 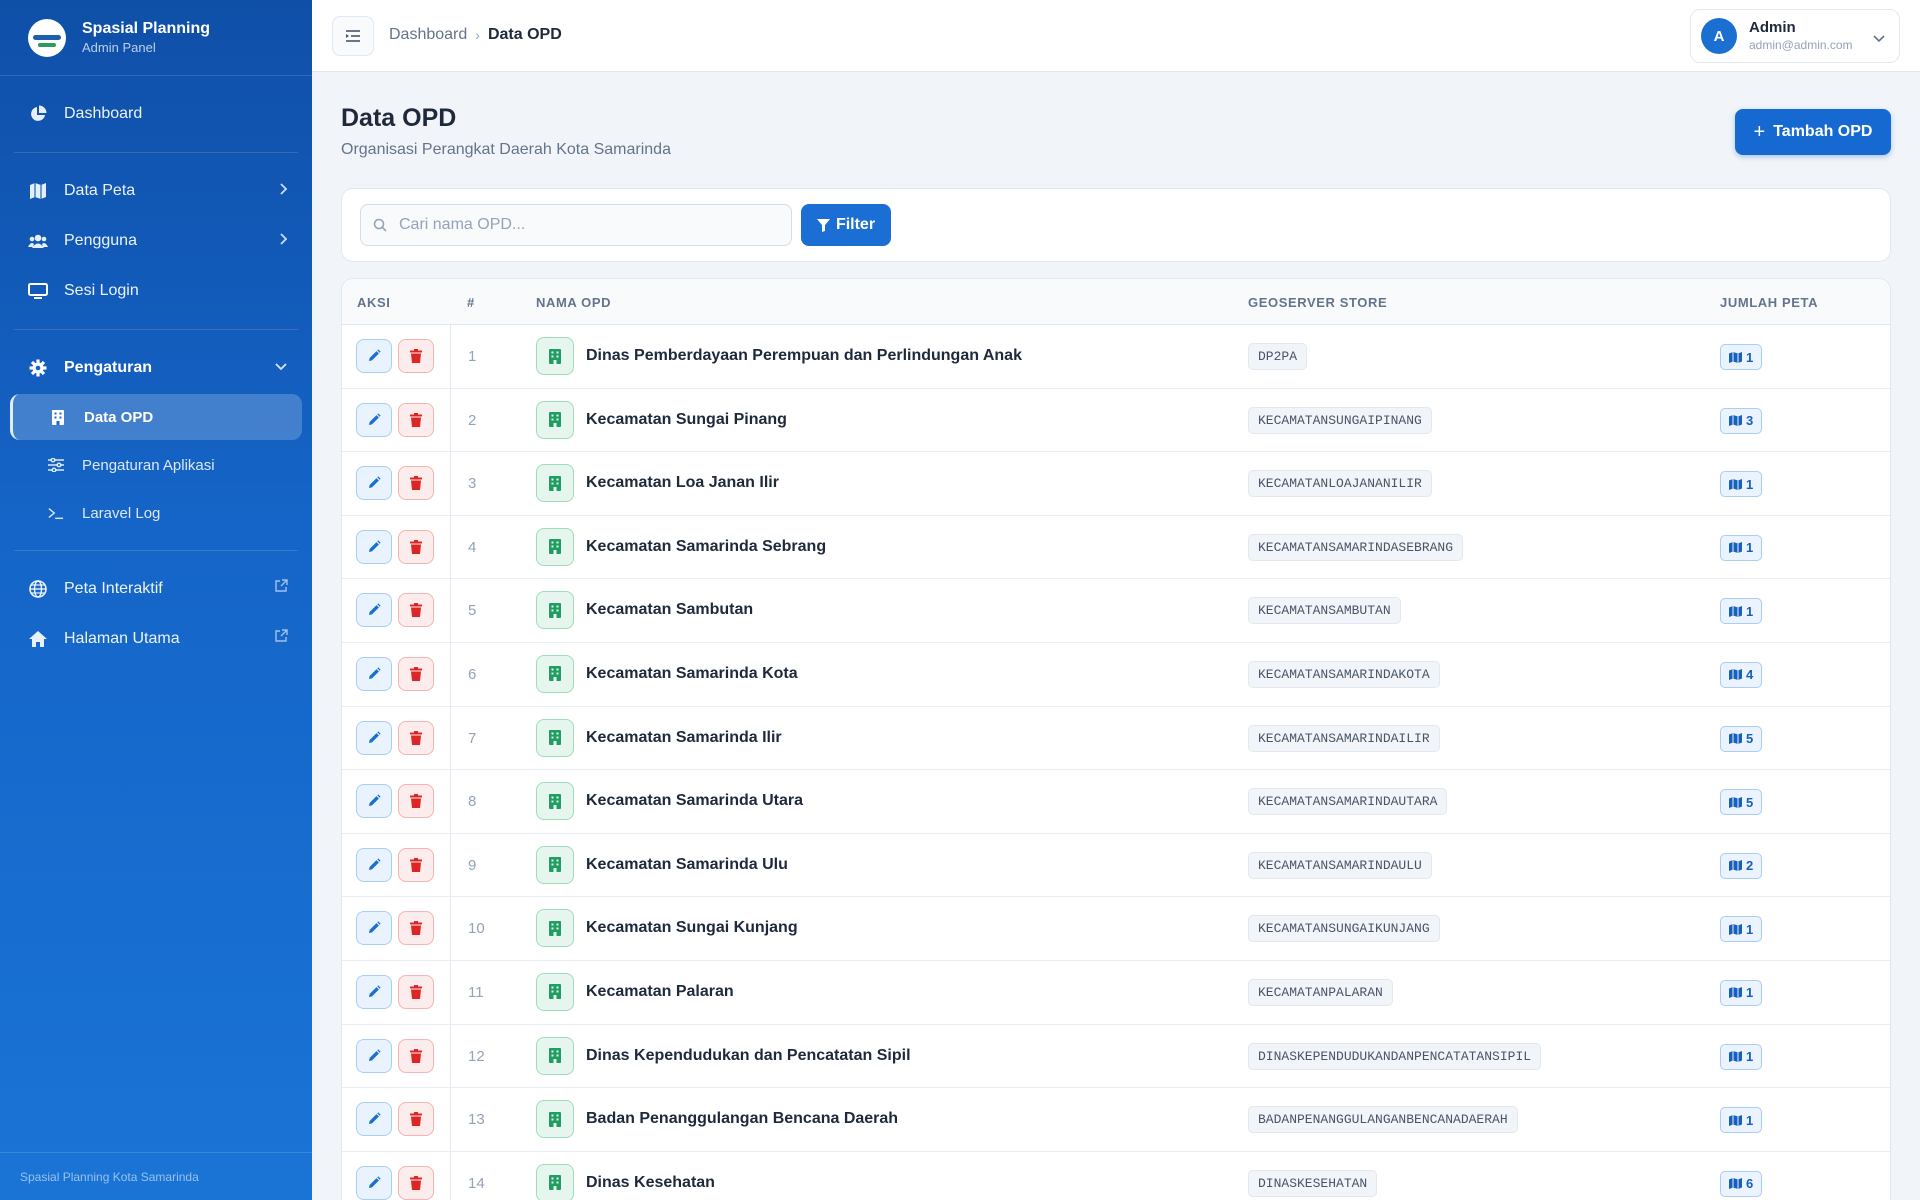 What do you see at coordinates (1813, 132) in the screenshot?
I see `add-opd-button: + Tambah OPD` at bounding box center [1813, 132].